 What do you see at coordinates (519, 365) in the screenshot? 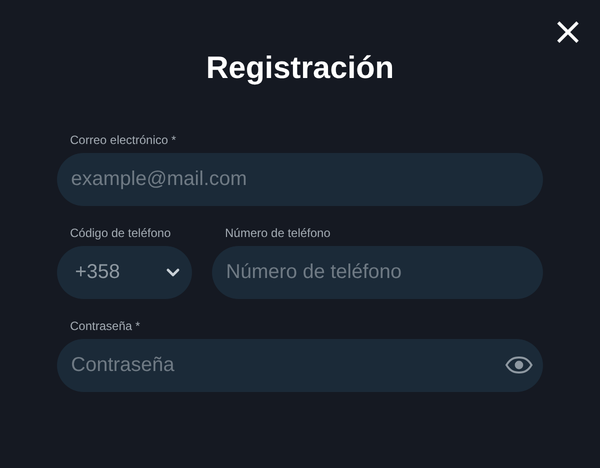
I see `eye-icon` at bounding box center [519, 365].